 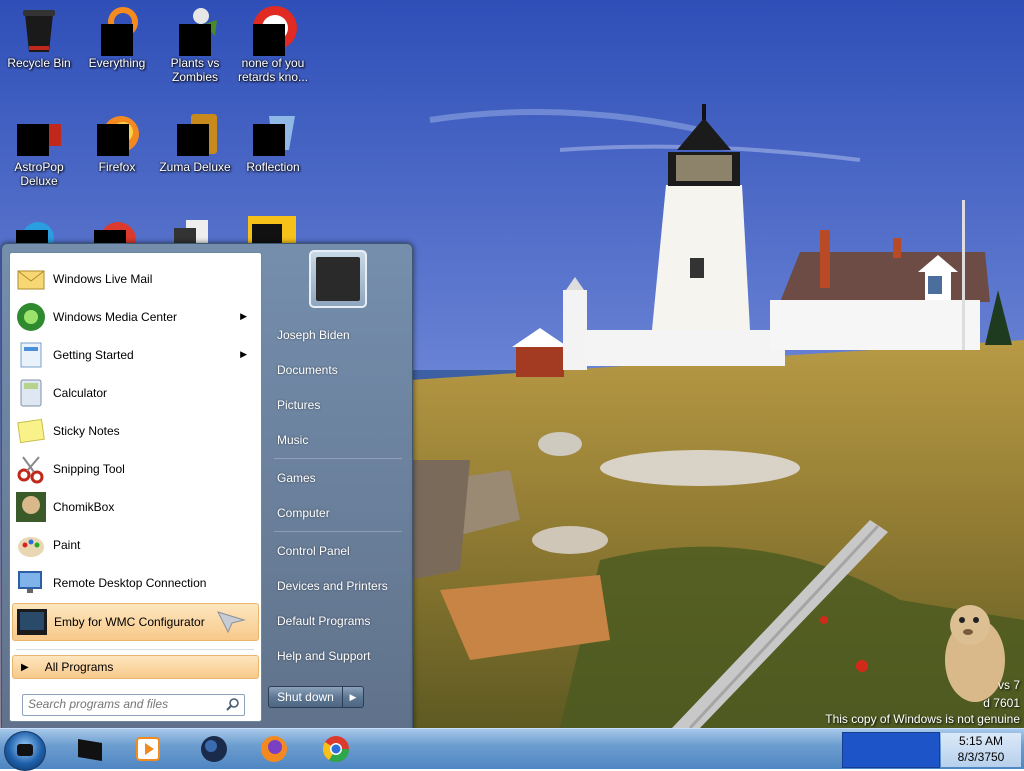 What do you see at coordinates (39, 30) in the screenshot?
I see `recycle-bin-icon` at bounding box center [39, 30].